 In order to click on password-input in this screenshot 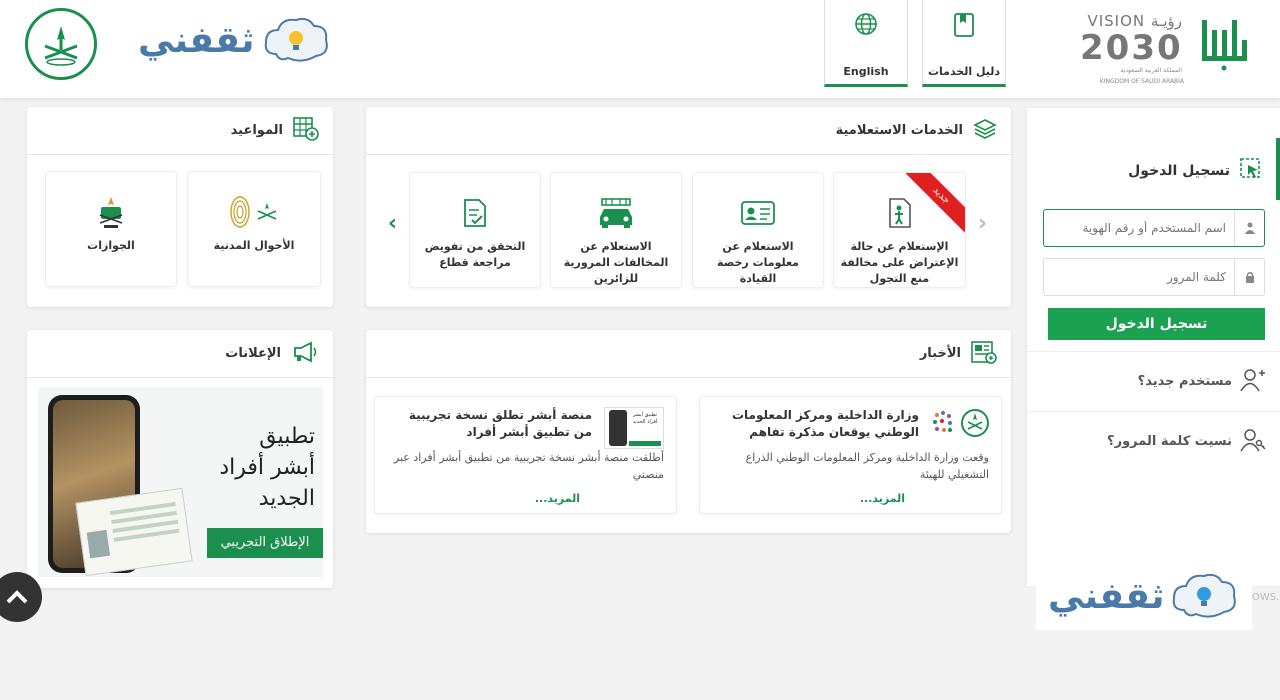, I will do `click(1139, 277)`.